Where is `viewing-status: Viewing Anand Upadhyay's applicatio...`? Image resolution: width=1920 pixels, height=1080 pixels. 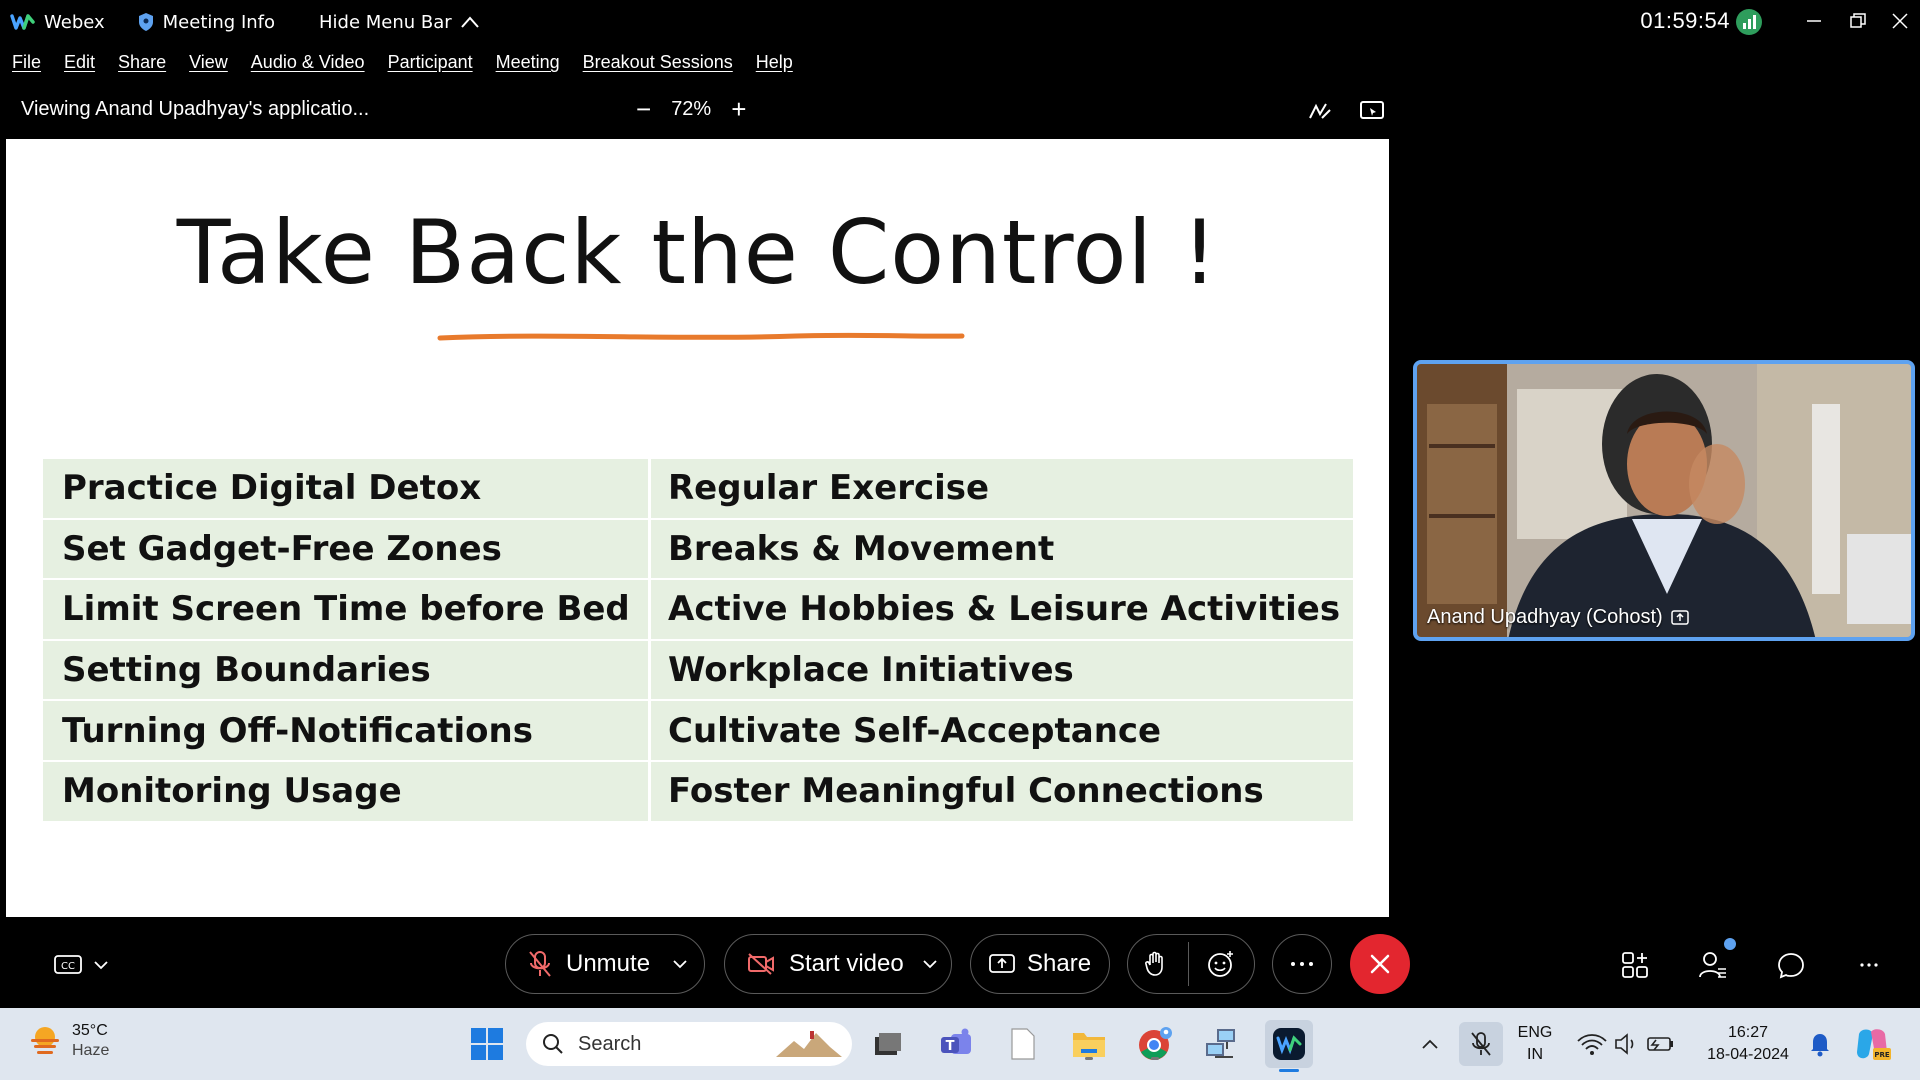 viewing-status: Viewing Anand Upadhyay's applicatio... is located at coordinates (195, 109).